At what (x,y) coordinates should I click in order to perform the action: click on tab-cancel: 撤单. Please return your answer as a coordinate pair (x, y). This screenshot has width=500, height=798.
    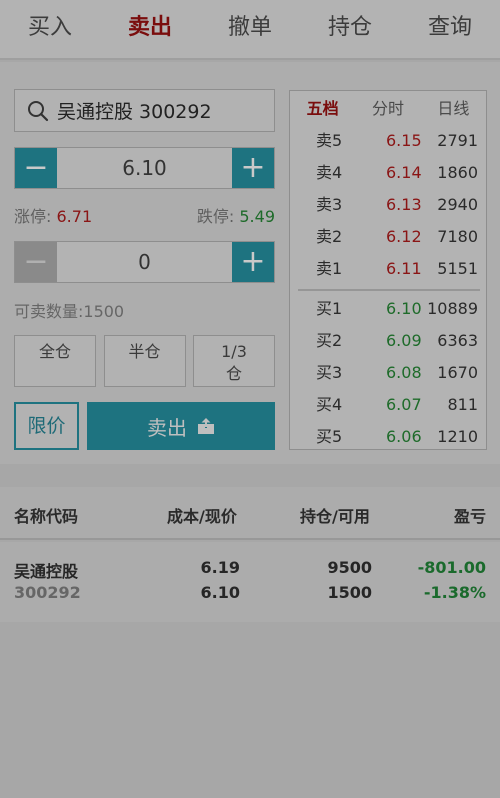
    Looking at the image, I should click on (250, 29).